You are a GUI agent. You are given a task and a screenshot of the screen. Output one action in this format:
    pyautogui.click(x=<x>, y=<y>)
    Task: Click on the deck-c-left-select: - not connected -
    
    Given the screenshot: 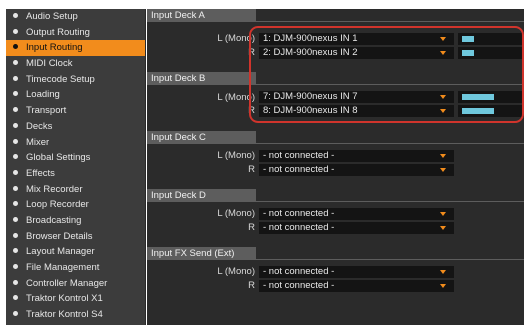 What is the action you would take?
    pyautogui.click(x=356, y=156)
    